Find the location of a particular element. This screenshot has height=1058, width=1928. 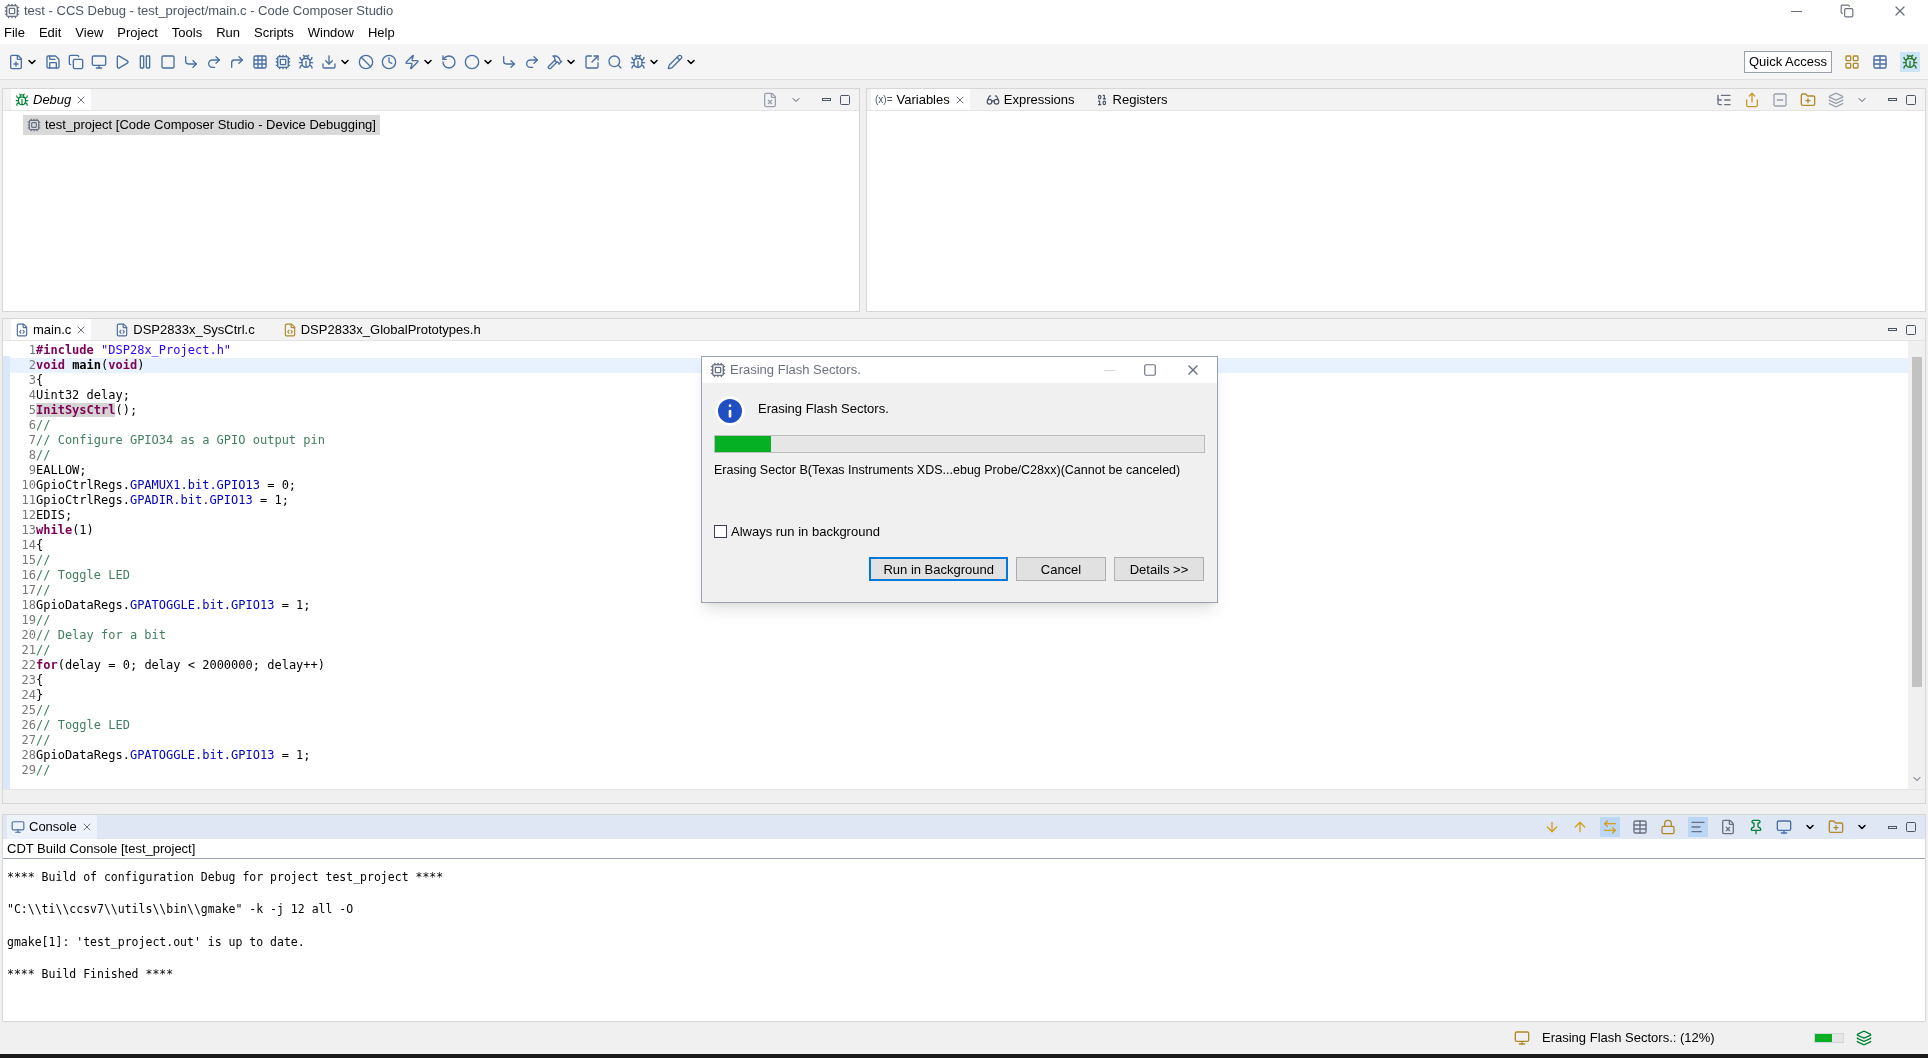

window-title: test - CCS Debug - test_project/main.c - Code Composer Studio is located at coordinates (209, 11).